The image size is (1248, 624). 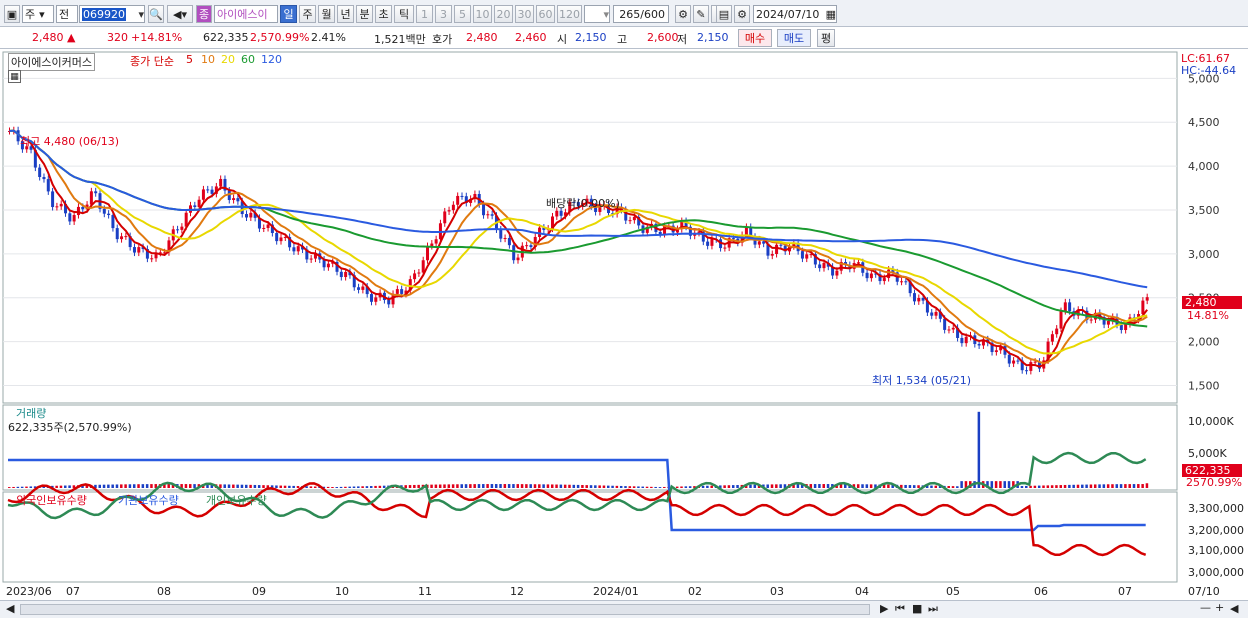 I want to click on window-icon: ▣, so click(x=12, y=14).